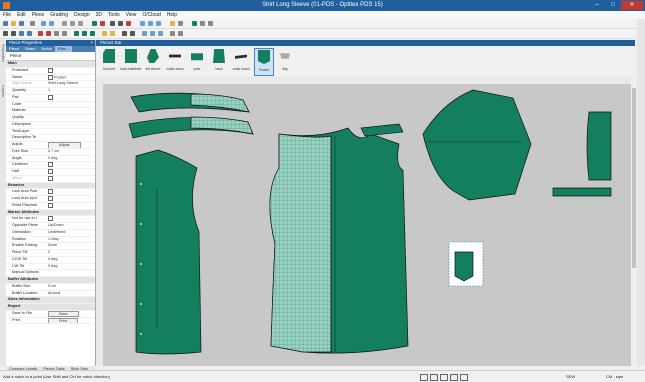  What do you see at coordinates (48, 33) in the screenshot?
I see `delete-point-icon` at bounding box center [48, 33].